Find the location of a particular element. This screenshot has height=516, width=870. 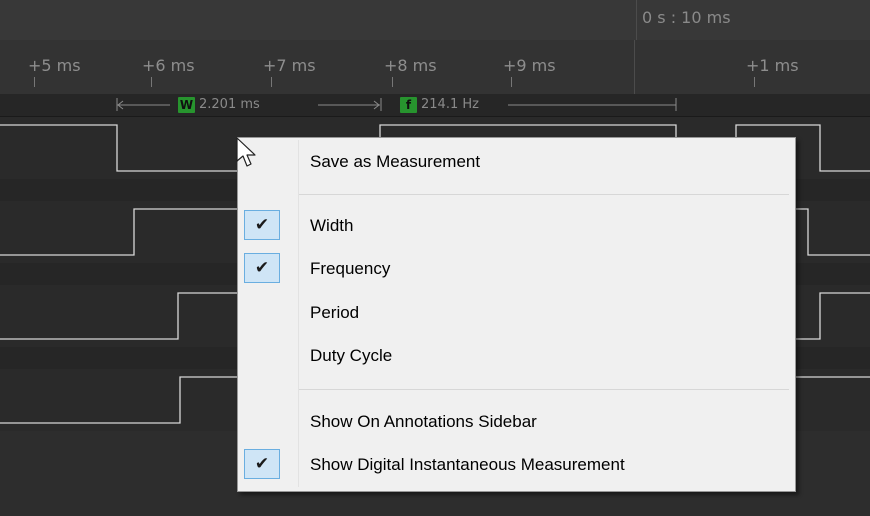

tick-label: +9 ms is located at coordinates (529, 65).